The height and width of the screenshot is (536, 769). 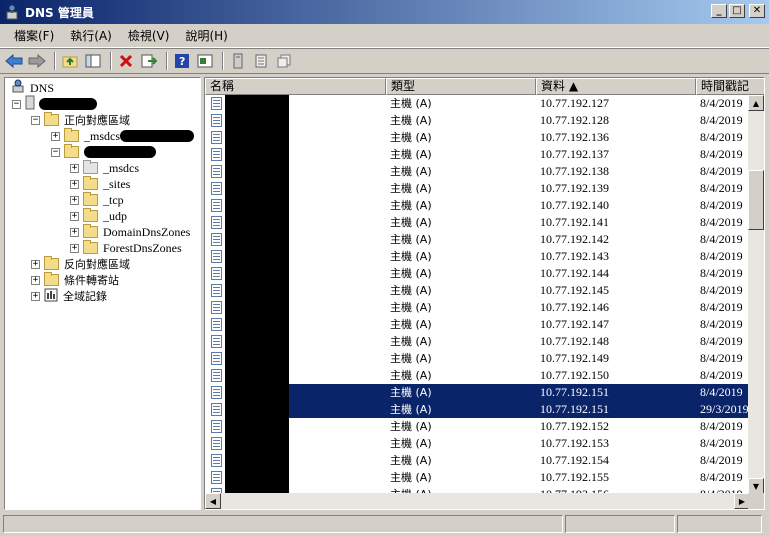 What do you see at coordinates (115, 215) in the screenshot?
I see `tree-label-udp: _udp` at bounding box center [115, 215].